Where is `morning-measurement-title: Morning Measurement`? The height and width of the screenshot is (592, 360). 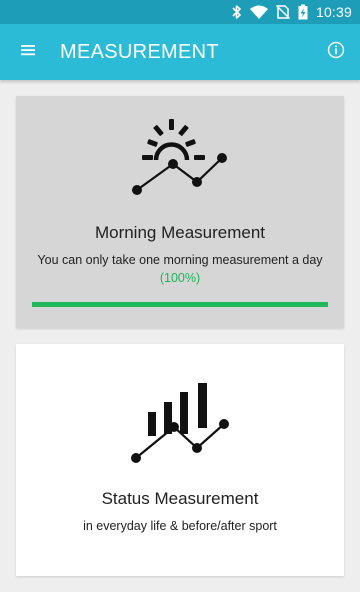 morning-measurement-title: Morning Measurement is located at coordinates (180, 232).